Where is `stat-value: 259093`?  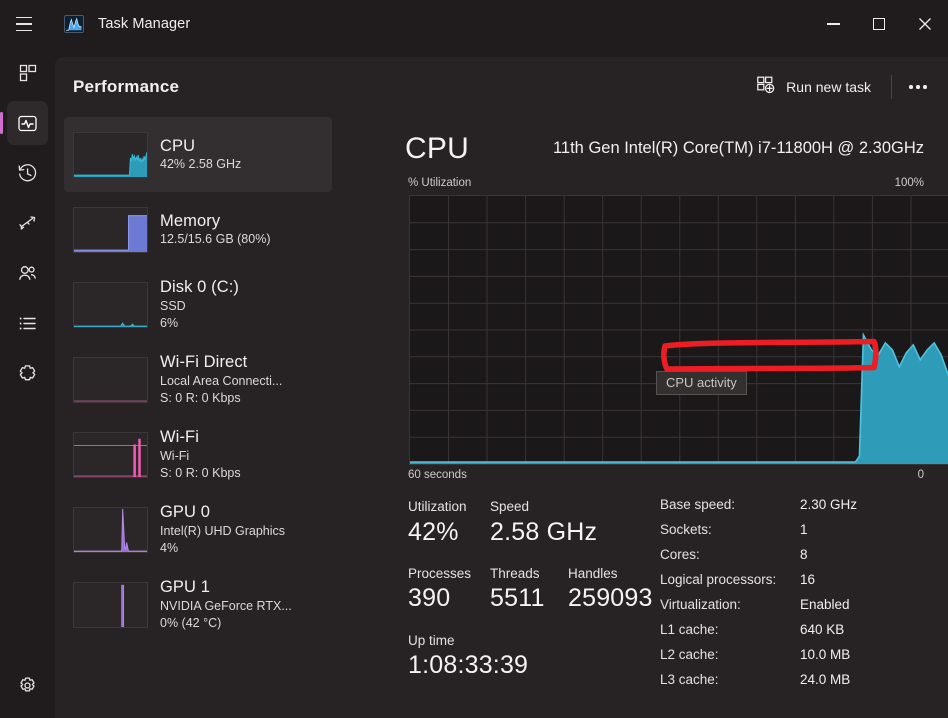 stat-value: 259093 is located at coordinates (610, 598).